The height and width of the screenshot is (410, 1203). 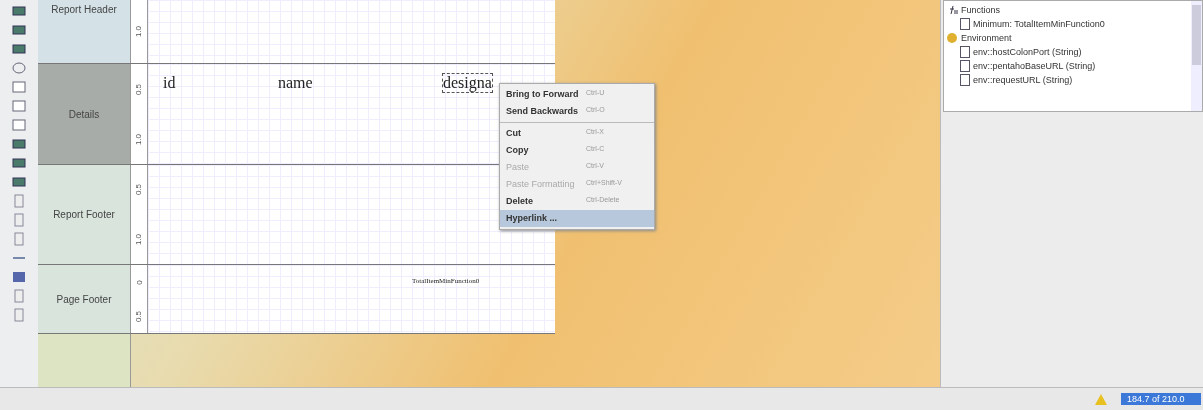 I want to click on warning-icon, so click(x=1101, y=399).